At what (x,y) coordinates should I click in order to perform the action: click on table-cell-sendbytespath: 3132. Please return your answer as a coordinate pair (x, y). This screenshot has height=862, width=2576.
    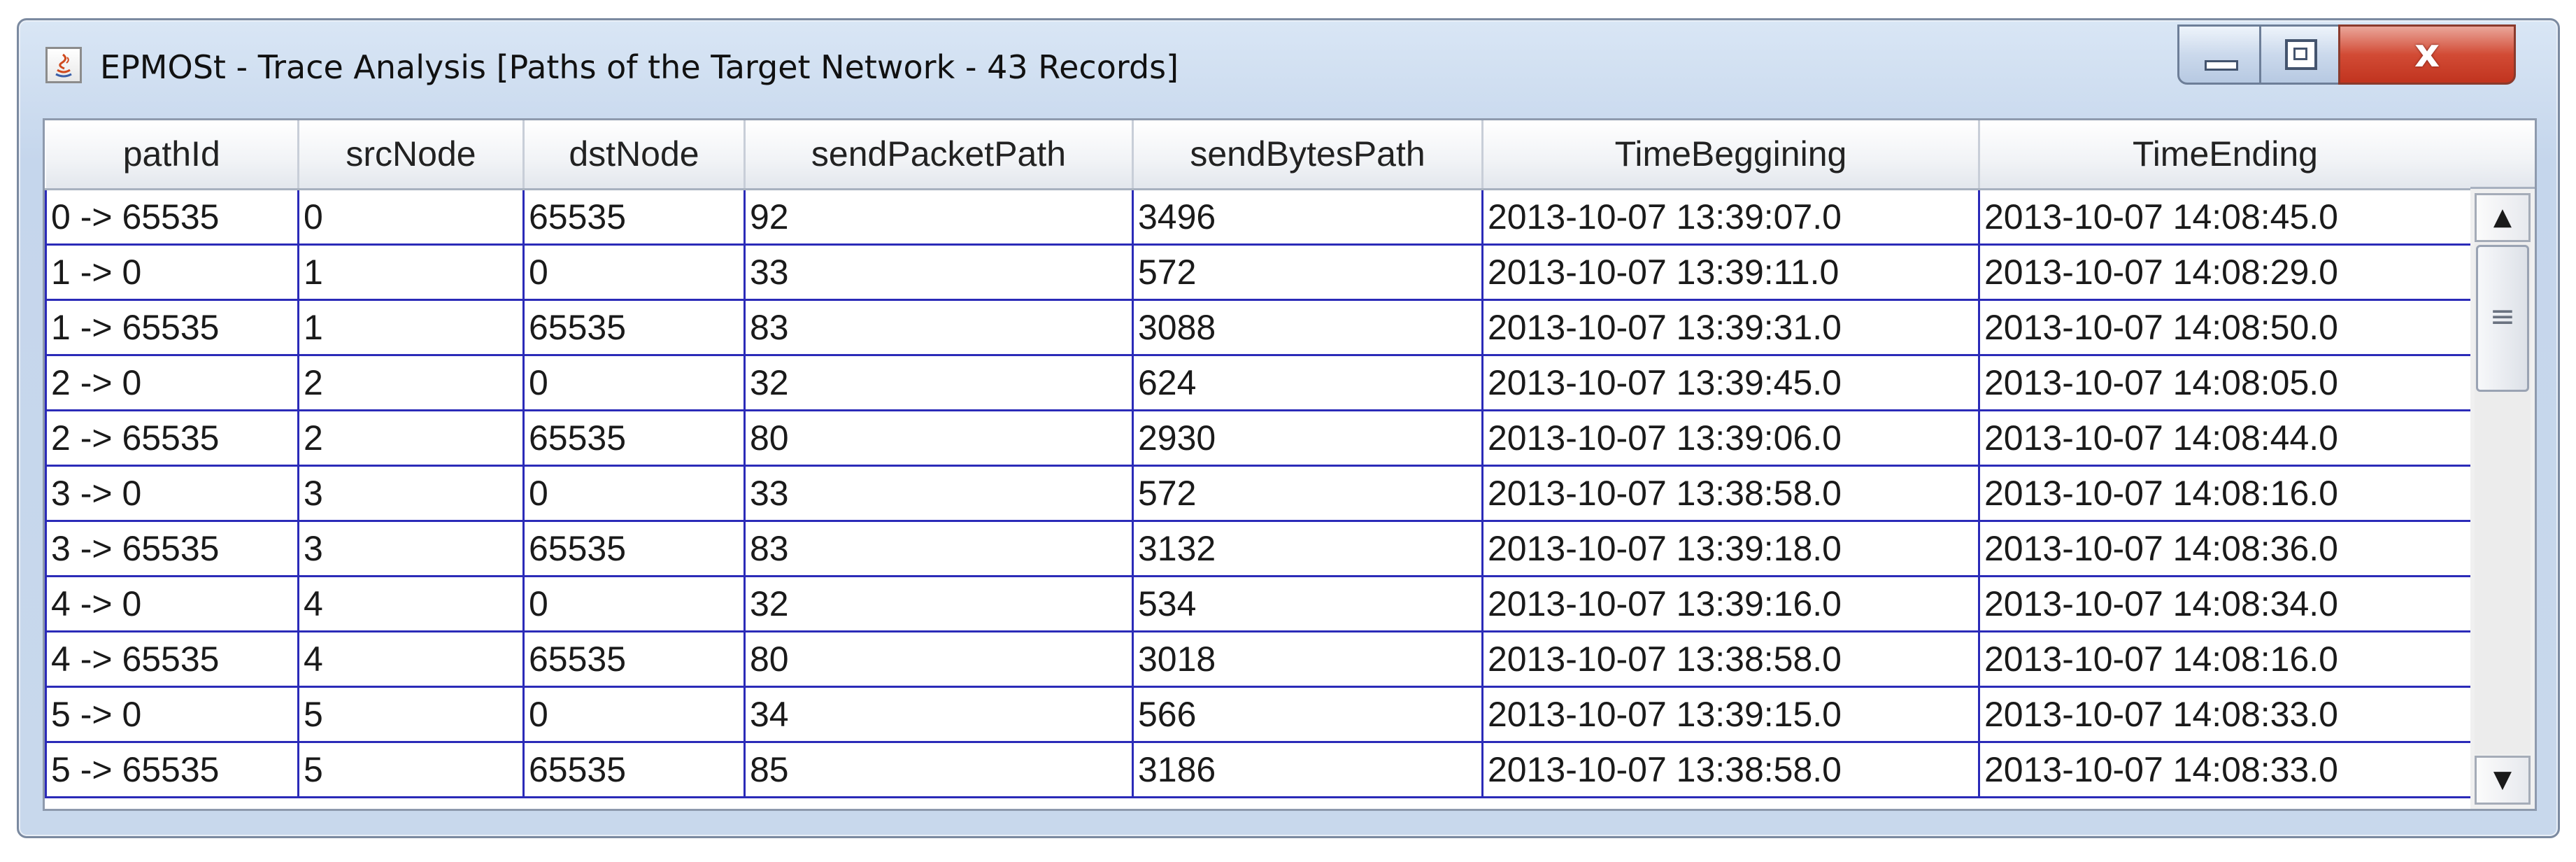
    Looking at the image, I should click on (1307, 548).